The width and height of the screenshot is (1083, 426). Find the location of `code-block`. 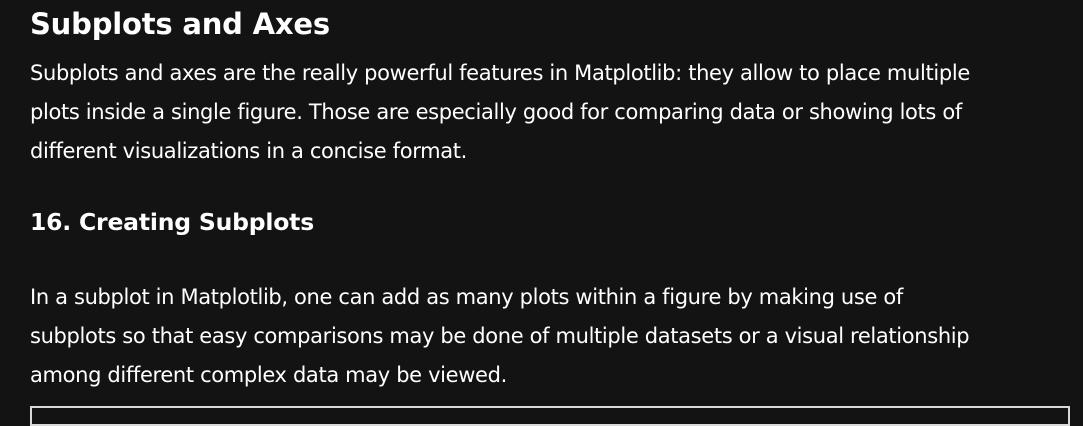

code-block is located at coordinates (550, 416).